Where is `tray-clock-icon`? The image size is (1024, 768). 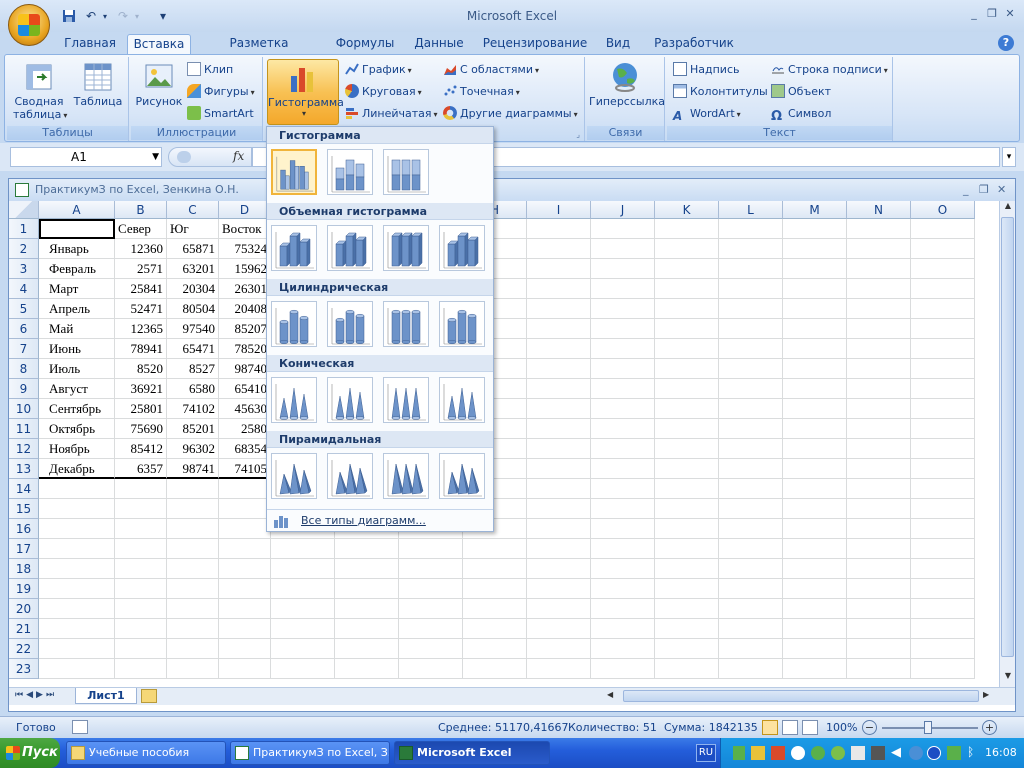
tray-clock-icon is located at coordinates (798, 753).